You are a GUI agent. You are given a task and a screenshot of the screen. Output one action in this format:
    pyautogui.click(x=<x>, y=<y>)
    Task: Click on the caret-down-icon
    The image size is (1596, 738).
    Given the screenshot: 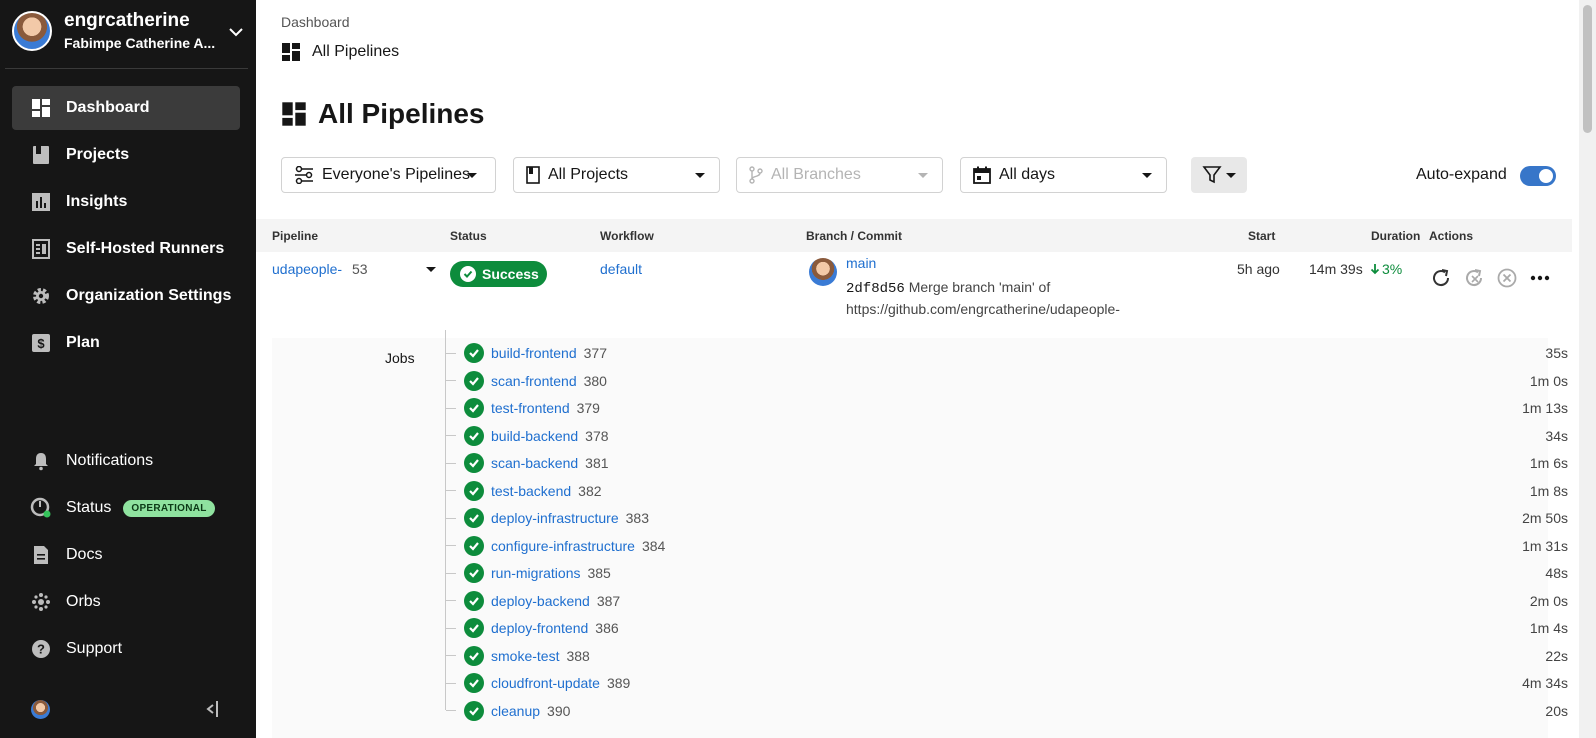 What is the action you would take?
    pyautogui.click(x=923, y=175)
    